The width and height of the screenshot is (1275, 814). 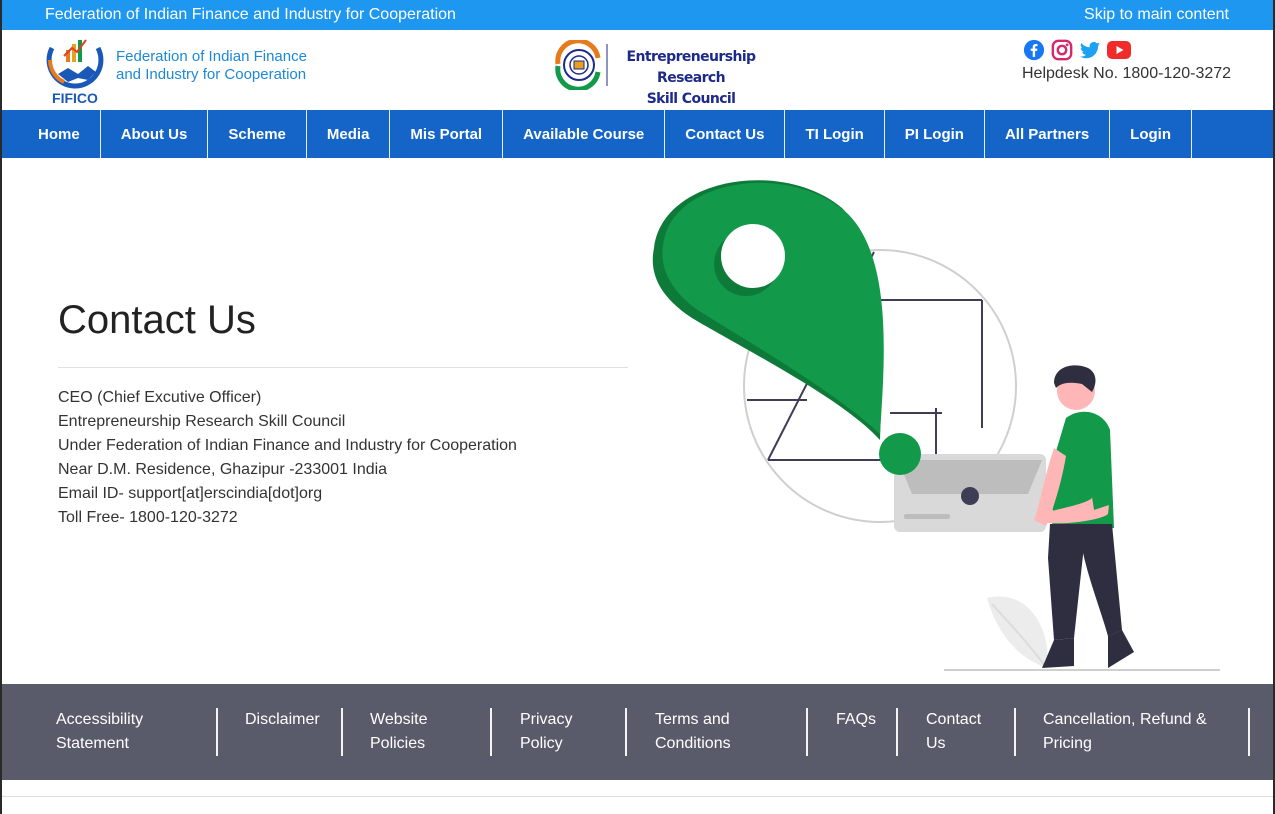 What do you see at coordinates (1127, 73) in the screenshot?
I see `helpdesk-number: Helpdesk No. 1800-120-3272` at bounding box center [1127, 73].